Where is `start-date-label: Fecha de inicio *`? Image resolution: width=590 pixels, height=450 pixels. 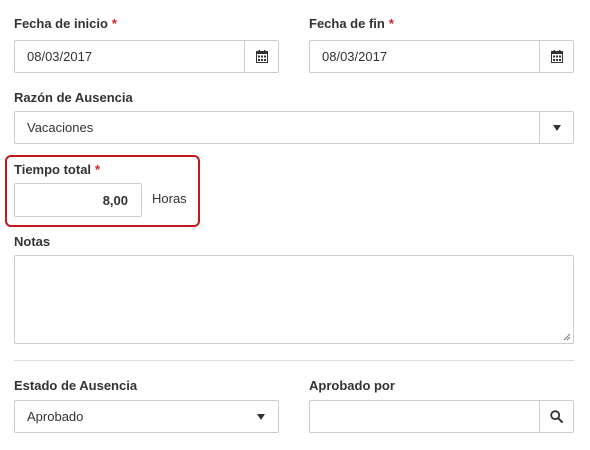
start-date-label: Fecha de inicio * is located at coordinates (65, 23).